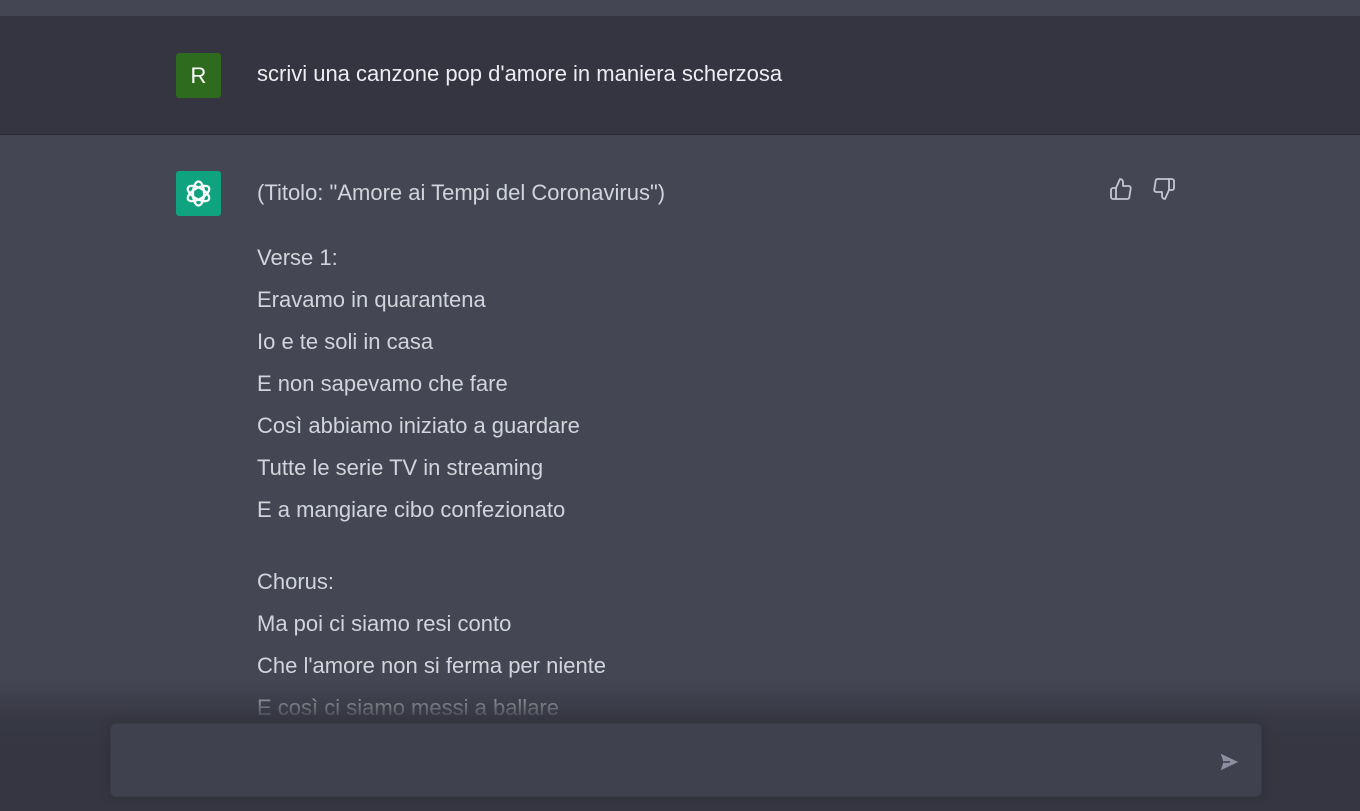 This screenshot has height=811, width=1360. Describe the element at coordinates (384, 623) in the screenshot. I see `lyric-line: Ma poi ci siamo resi conto` at that location.